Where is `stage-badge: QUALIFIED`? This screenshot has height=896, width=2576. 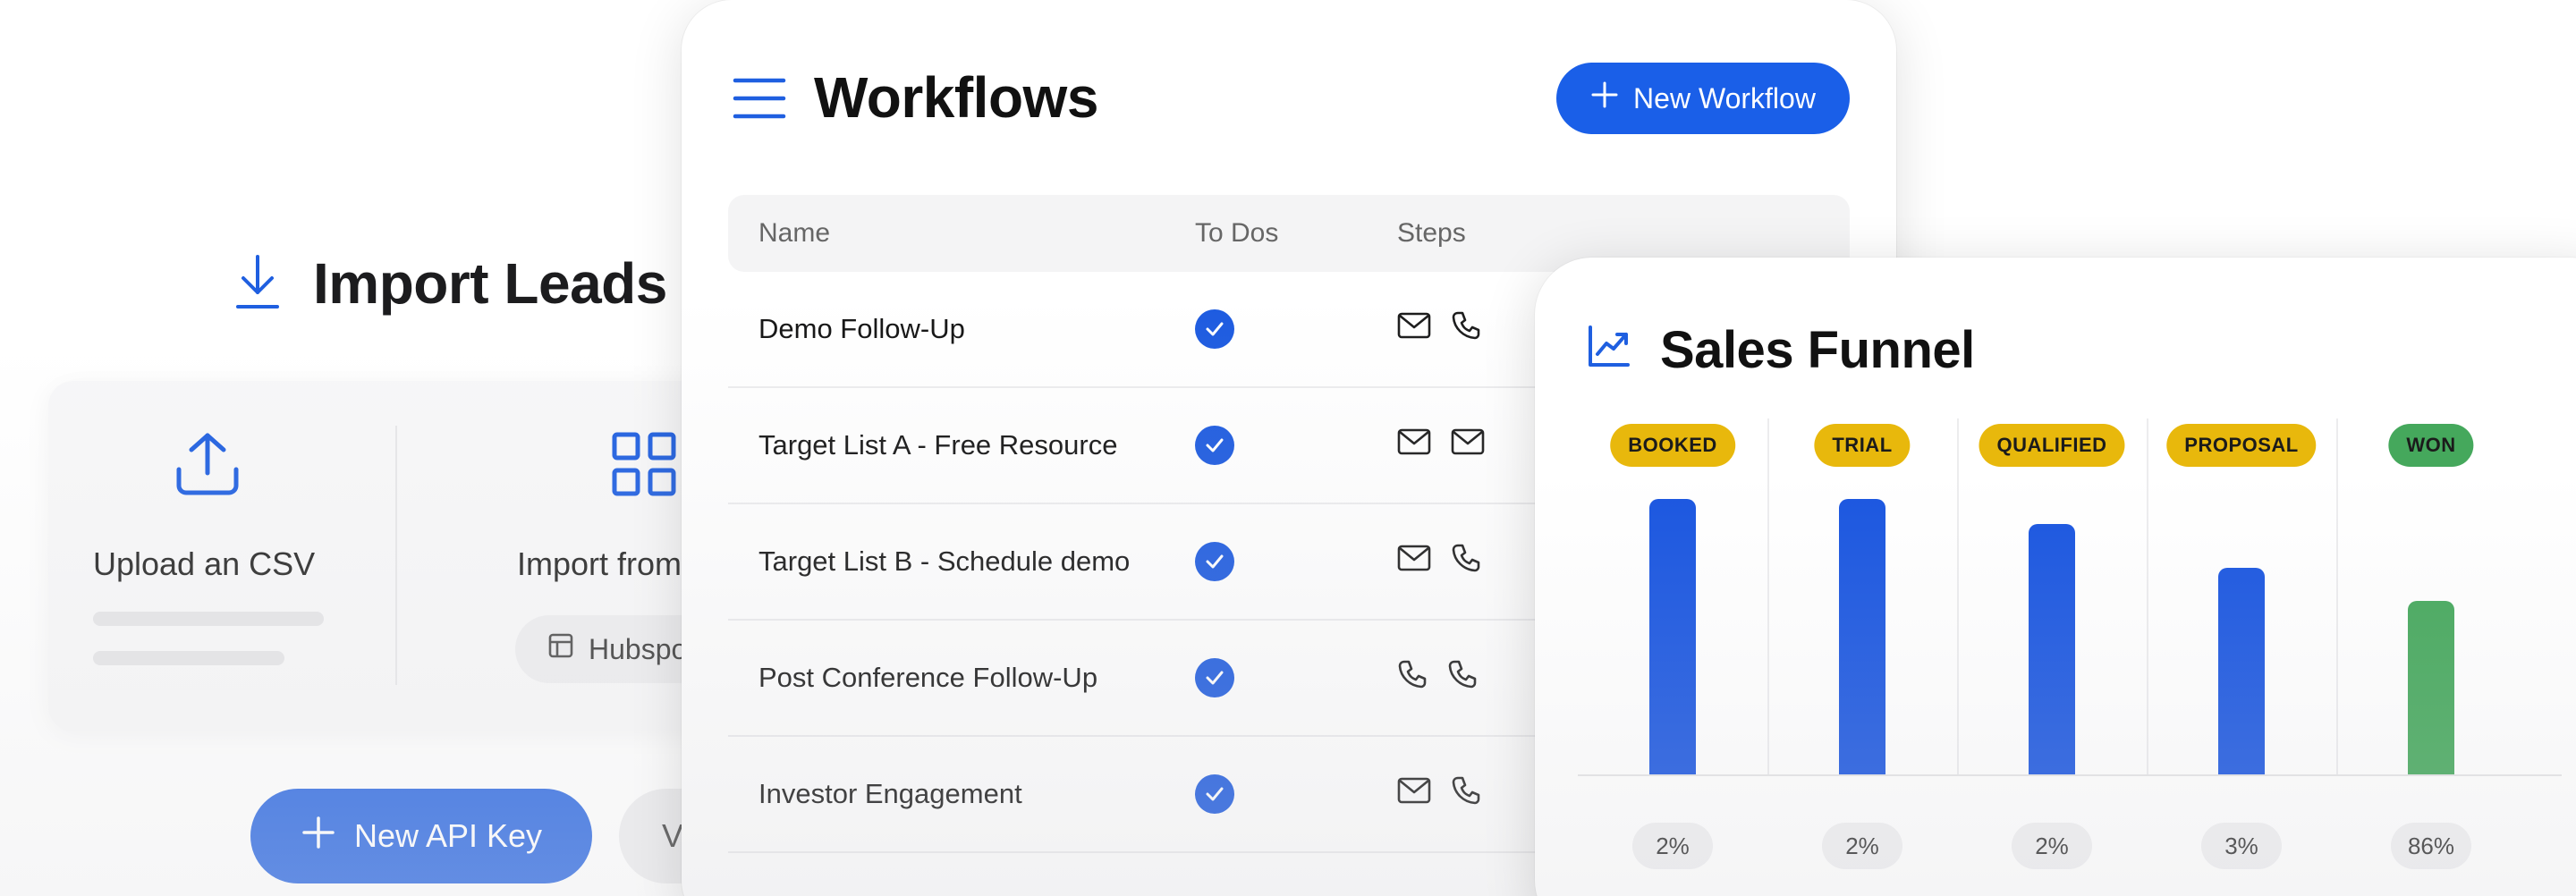 stage-badge: QUALIFIED is located at coordinates (2052, 445).